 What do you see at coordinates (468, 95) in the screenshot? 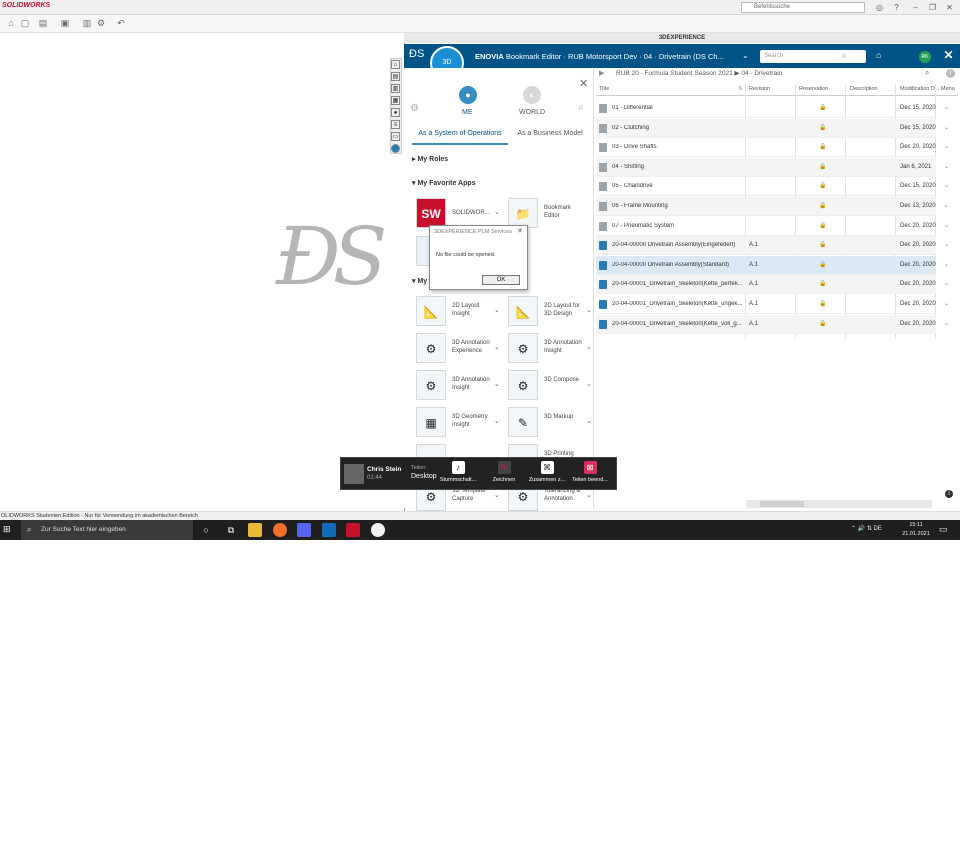
I see `me-person-icon: ●` at bounding box center [468, 95].